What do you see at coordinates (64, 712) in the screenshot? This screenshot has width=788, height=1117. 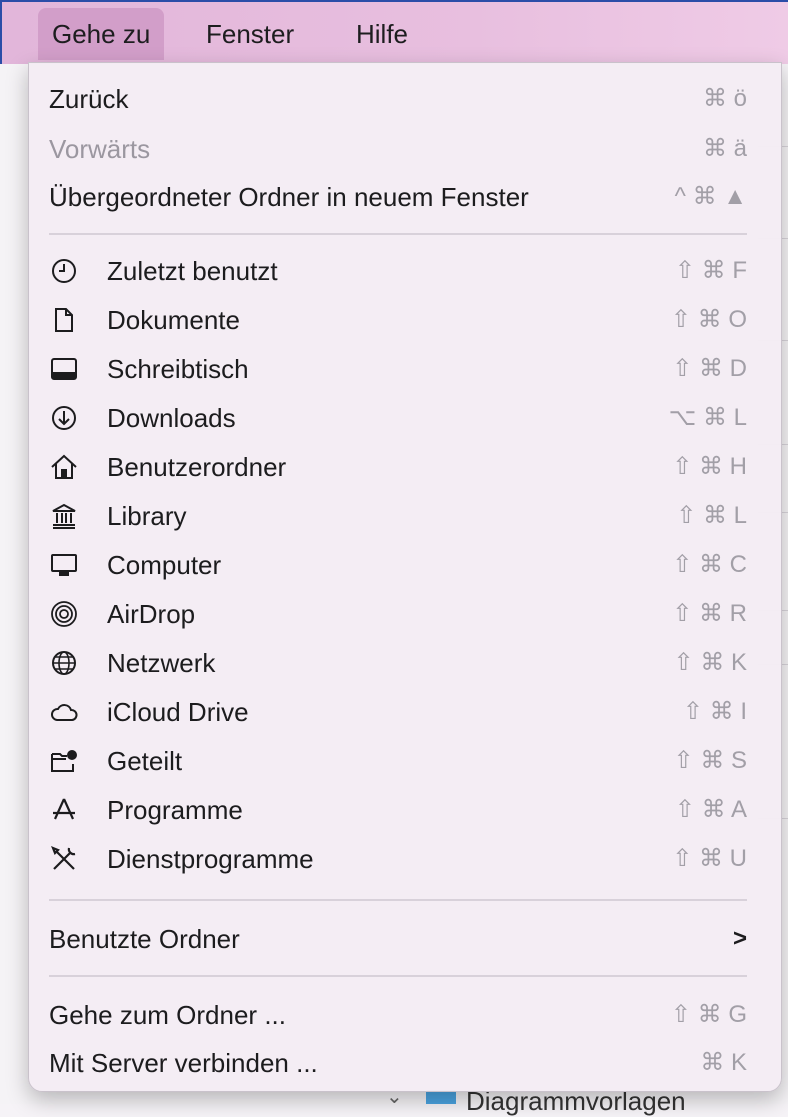 I see `cloud-icon` at bounding box center [64, 712].